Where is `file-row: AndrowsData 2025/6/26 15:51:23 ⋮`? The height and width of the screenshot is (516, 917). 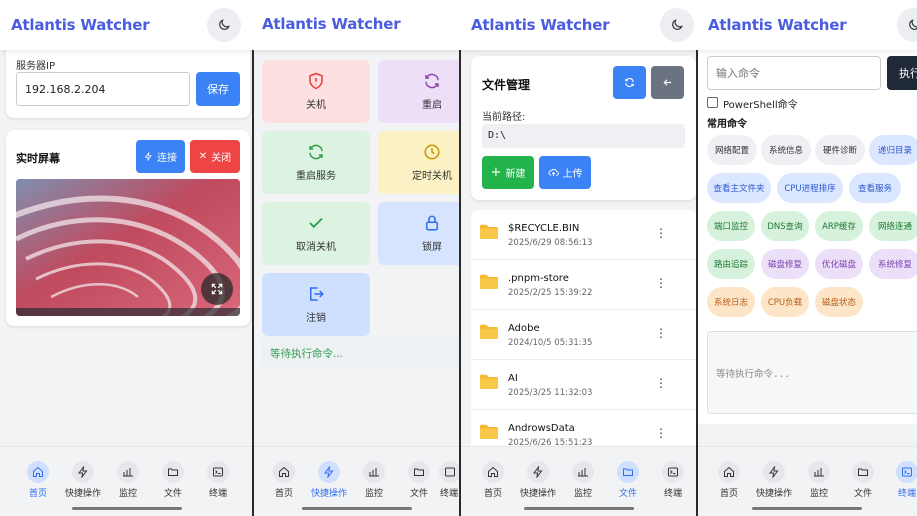
file-row: AndrowsData 2025/6/26 15:51:23 ⋮ is located at coordinates (584, 428).